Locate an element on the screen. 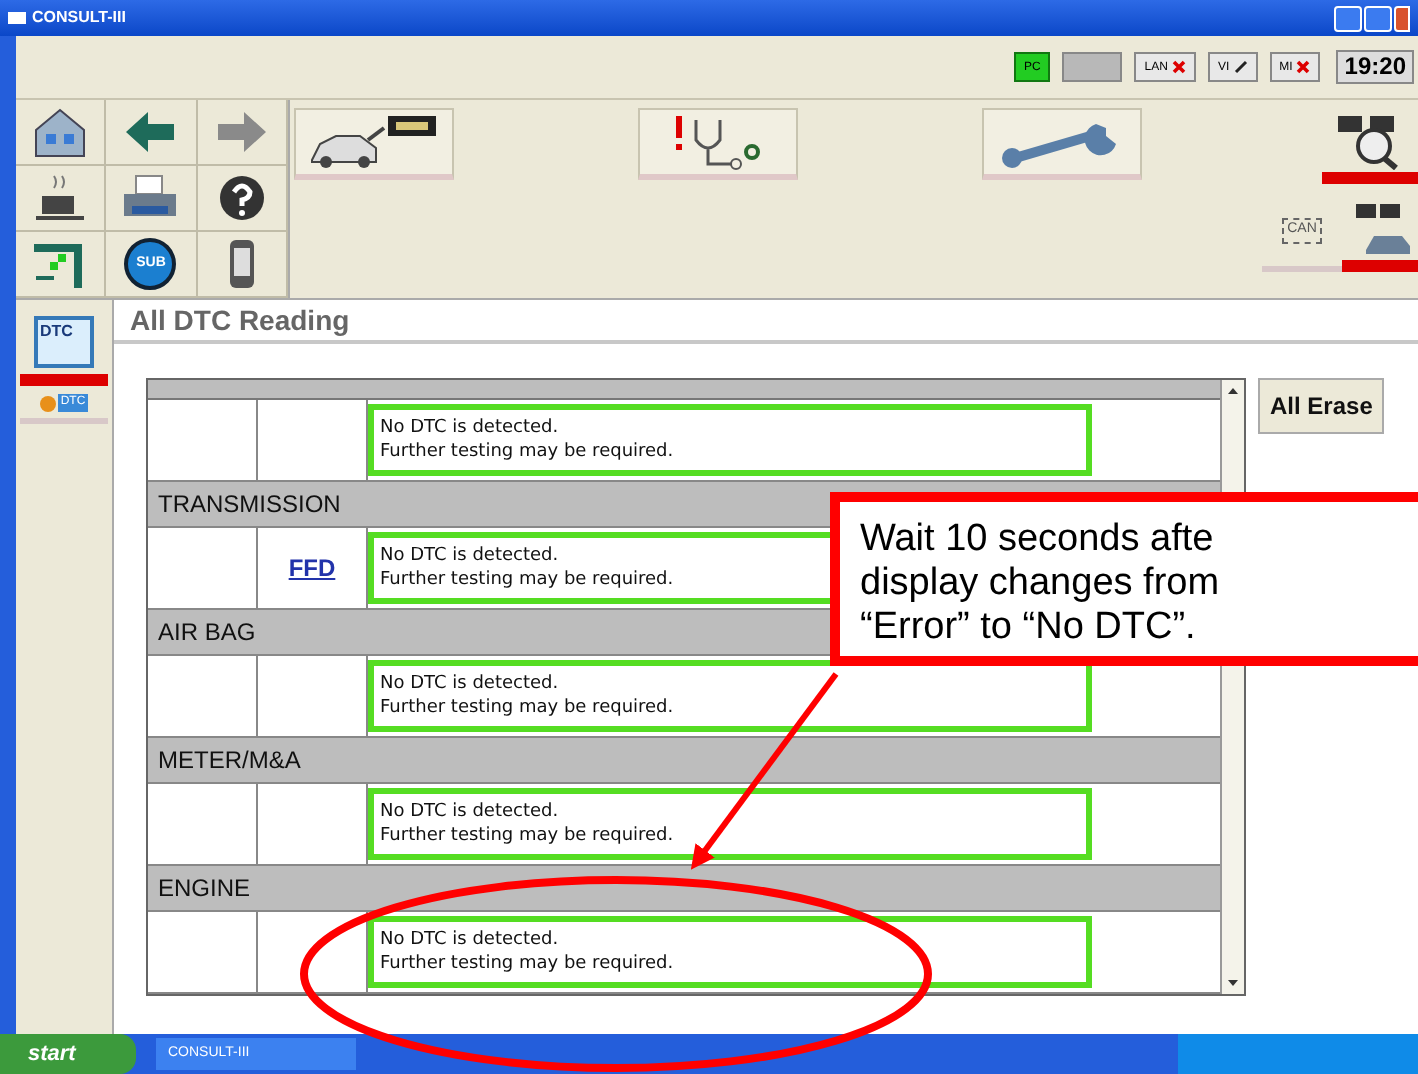  car-with-display-icon is located at coordinates (374, 142).